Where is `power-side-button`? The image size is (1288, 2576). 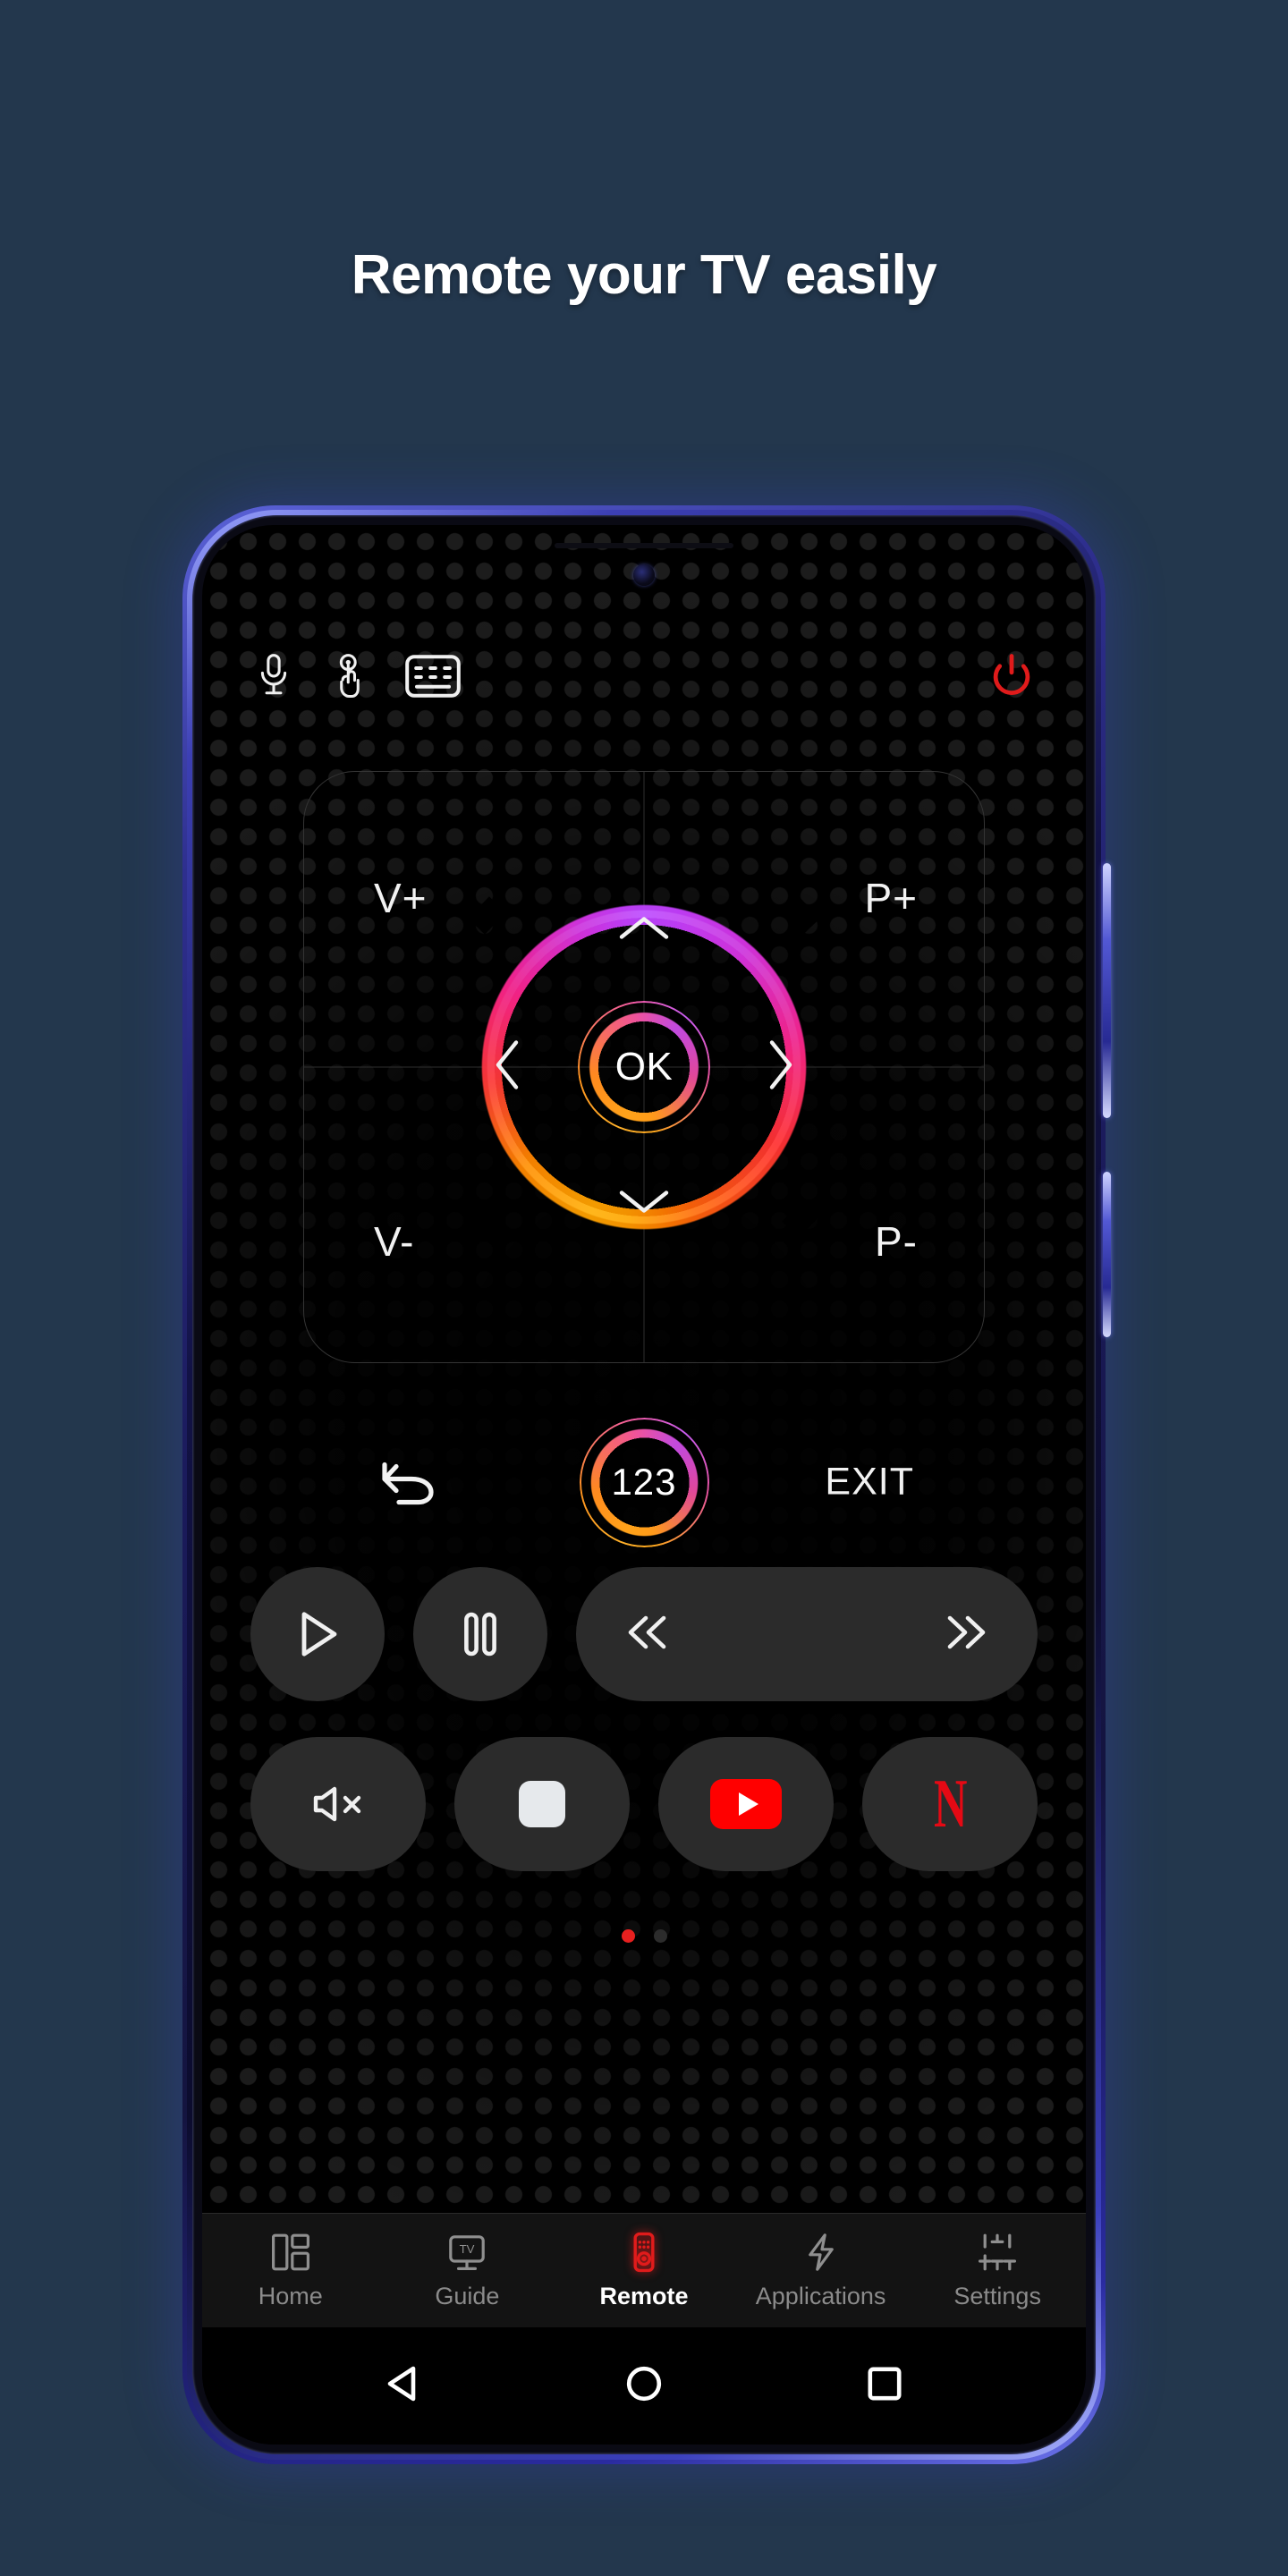 power-side-button is located at coordinates (1107, 1254).